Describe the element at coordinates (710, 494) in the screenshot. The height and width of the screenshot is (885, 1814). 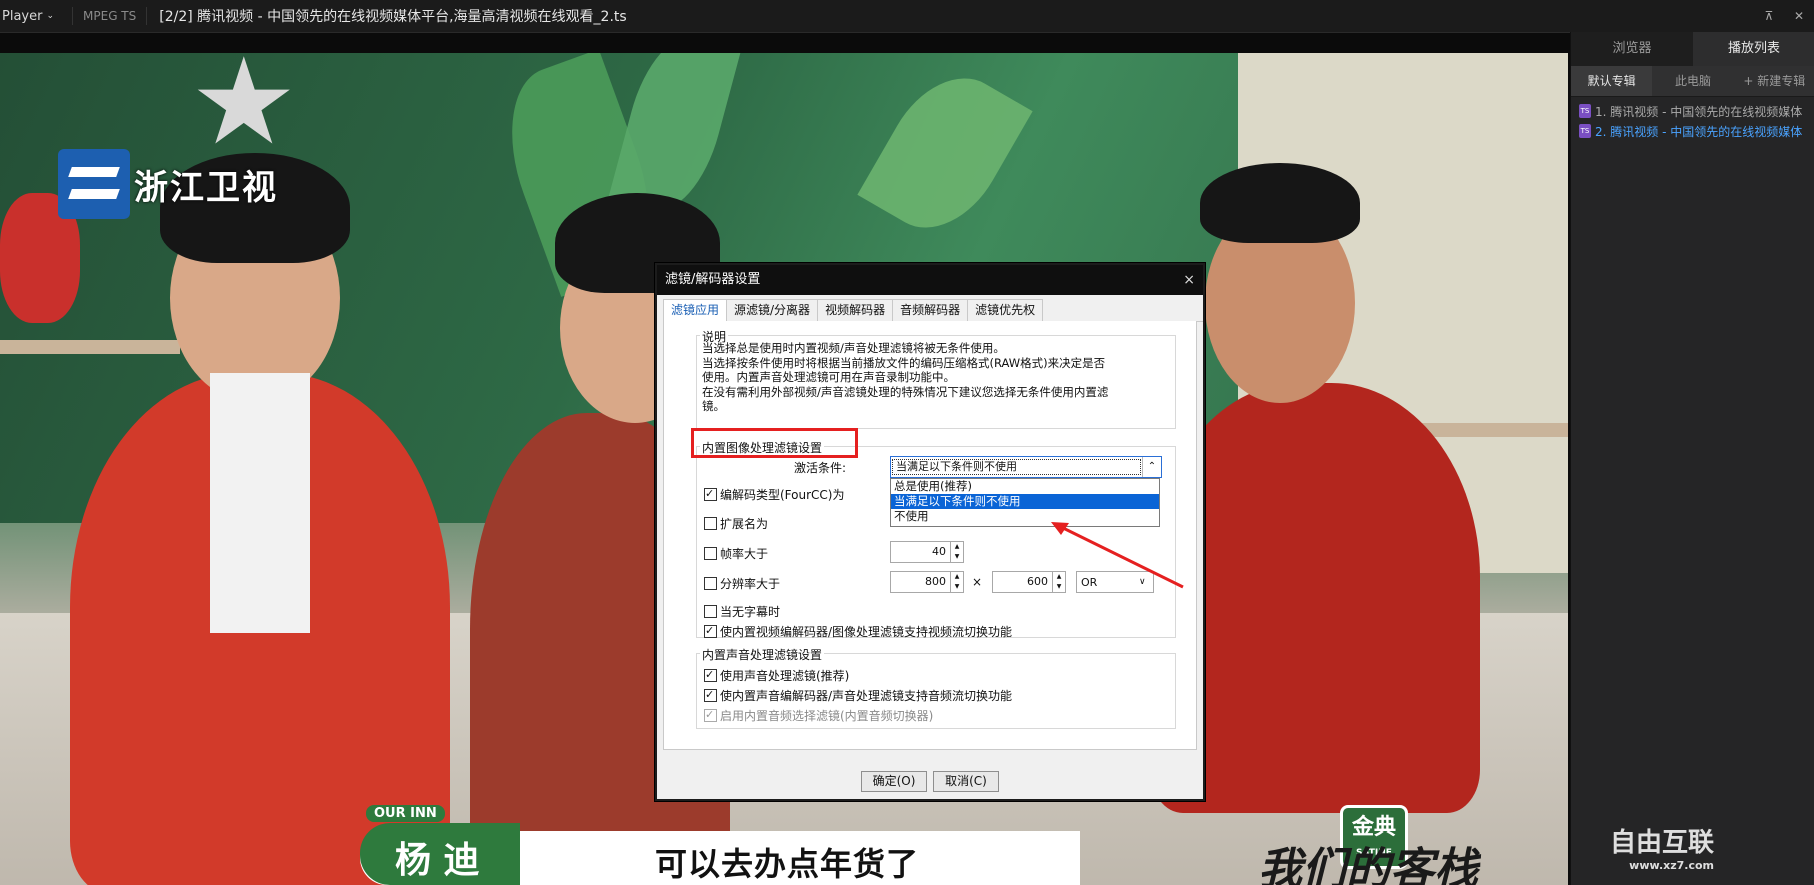
I see `fourcc-checkbox` at that location.